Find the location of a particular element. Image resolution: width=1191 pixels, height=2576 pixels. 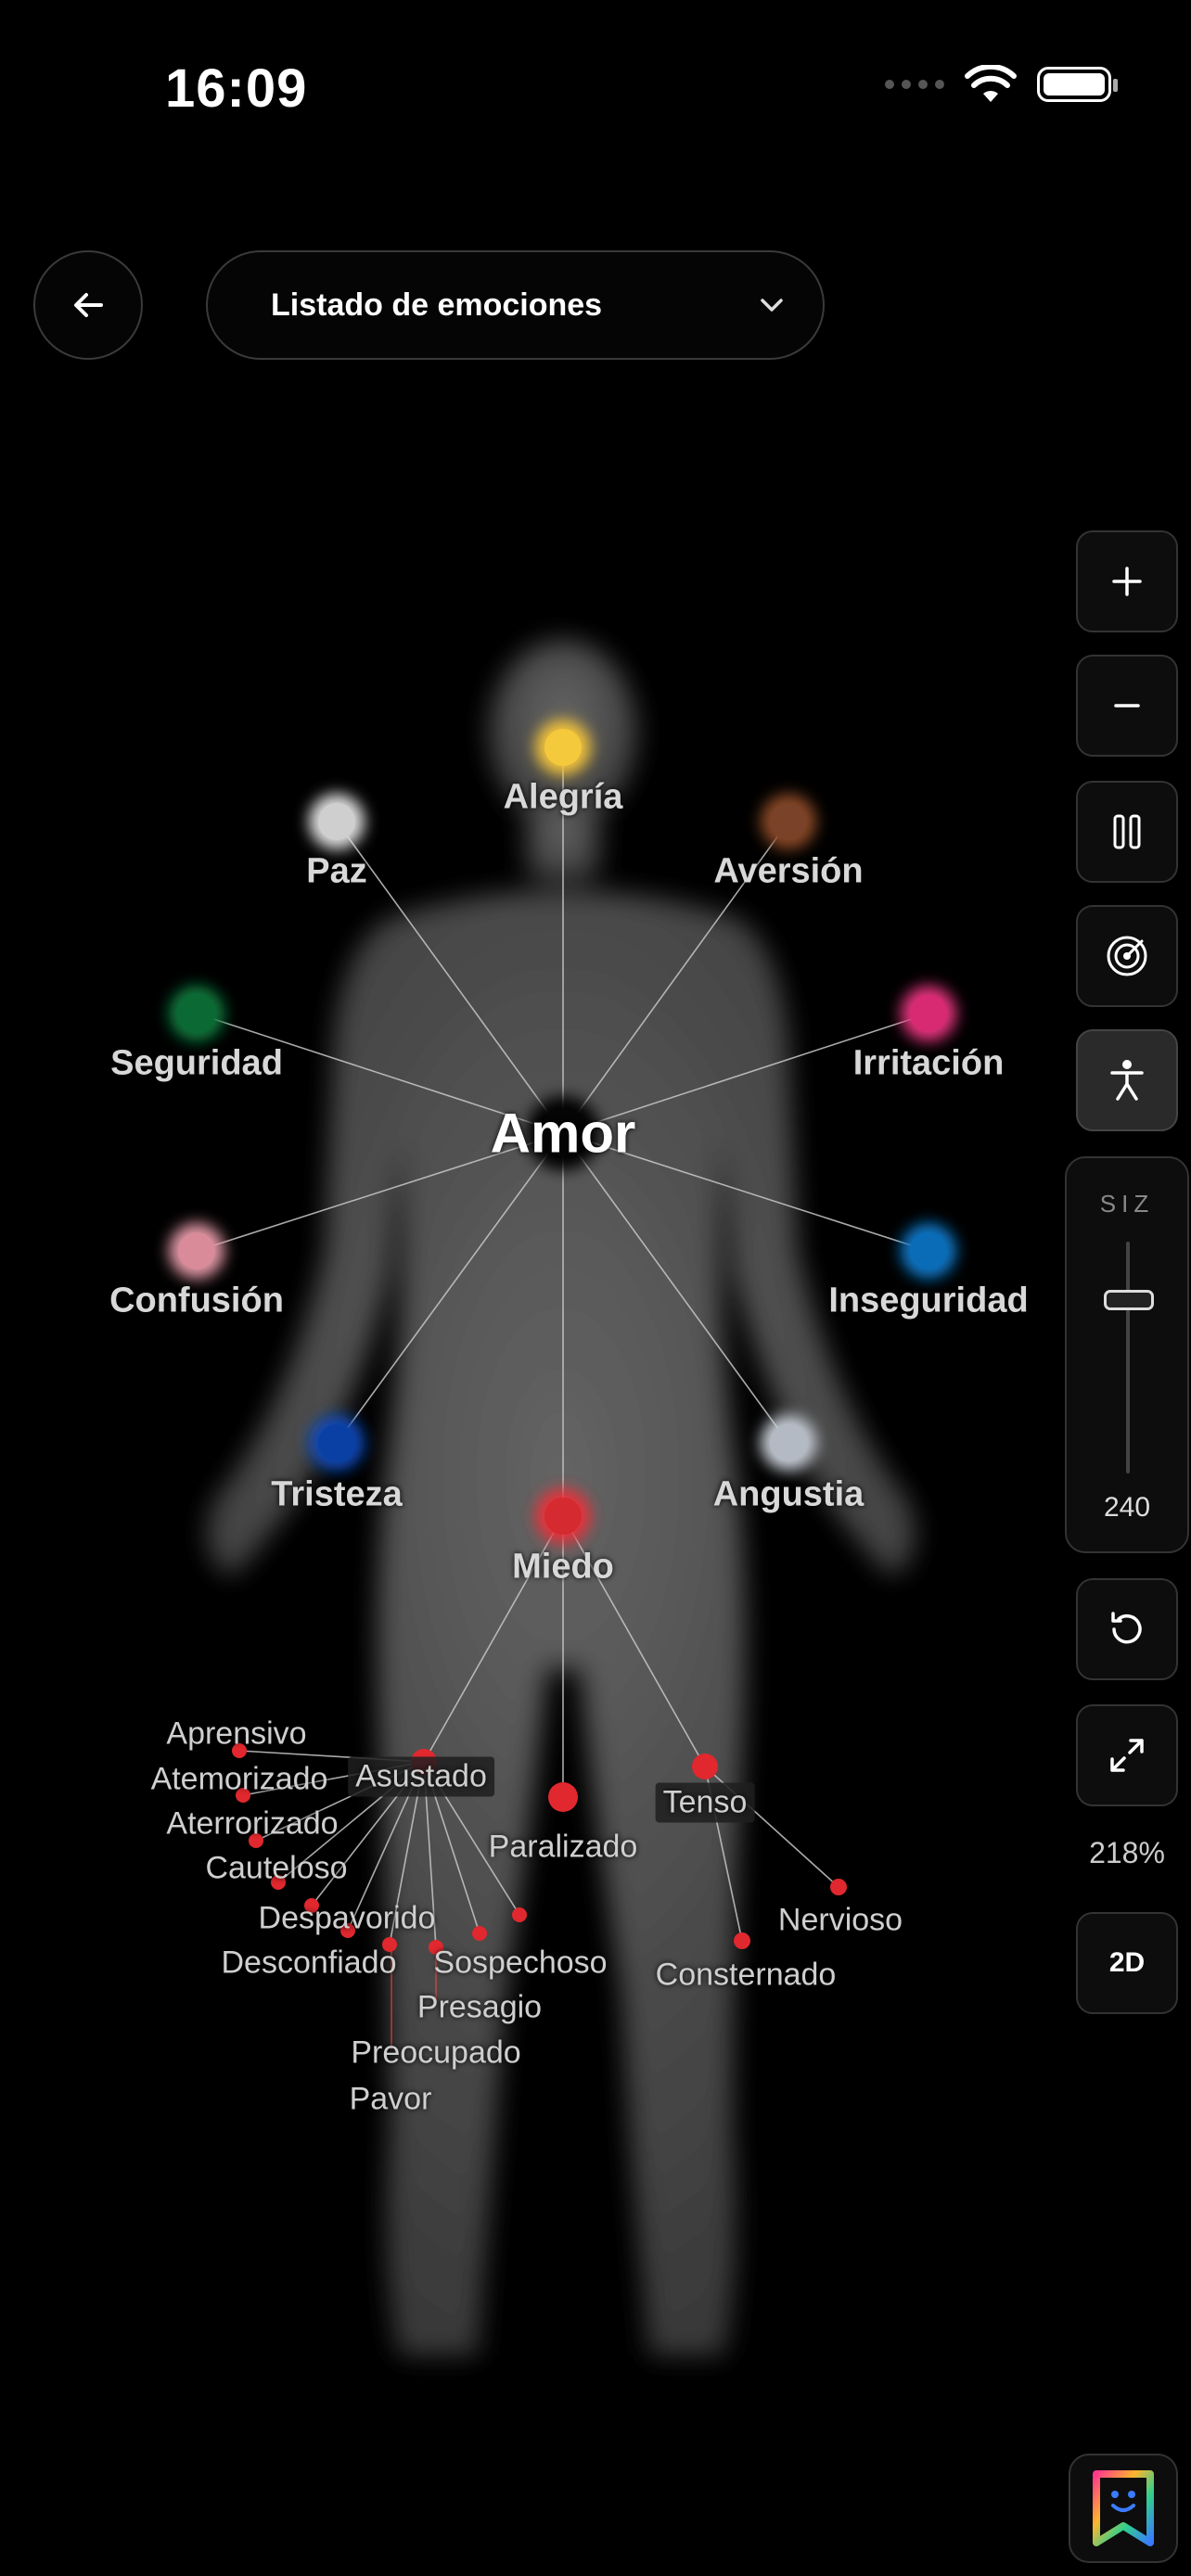

fullscreen-button is located at coordinates (1127, 1755).